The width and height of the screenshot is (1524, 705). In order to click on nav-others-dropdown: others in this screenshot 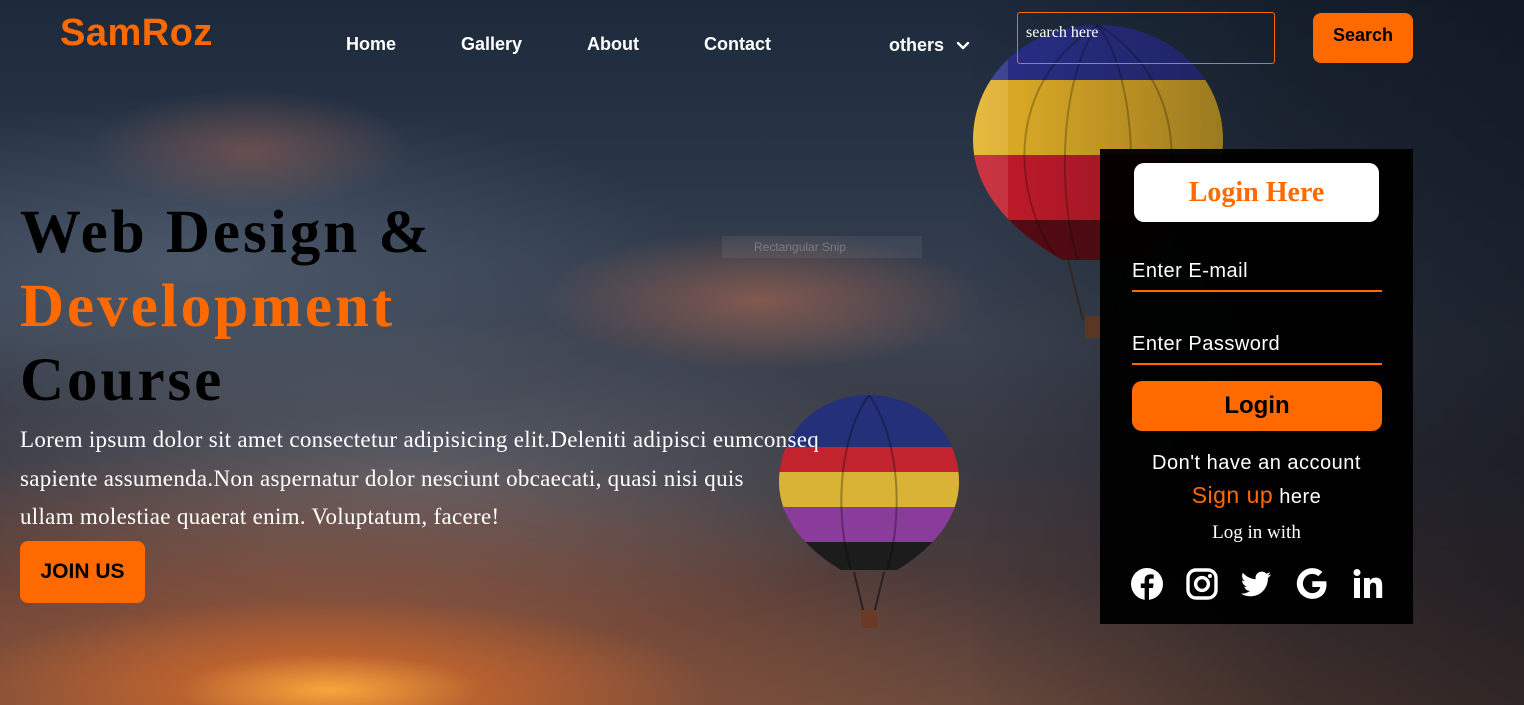, I will do `click(929, 45)`.